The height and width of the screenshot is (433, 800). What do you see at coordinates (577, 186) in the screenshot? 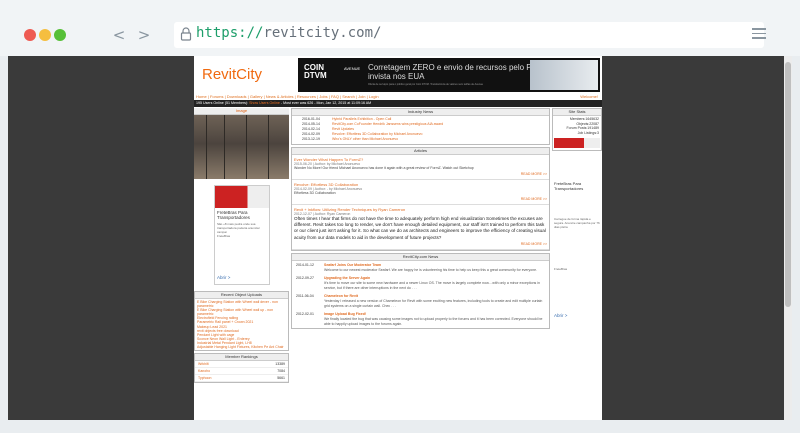
I see `right-ad-title: FreteBras Para Transportadores` at bounding box center [577, 186].